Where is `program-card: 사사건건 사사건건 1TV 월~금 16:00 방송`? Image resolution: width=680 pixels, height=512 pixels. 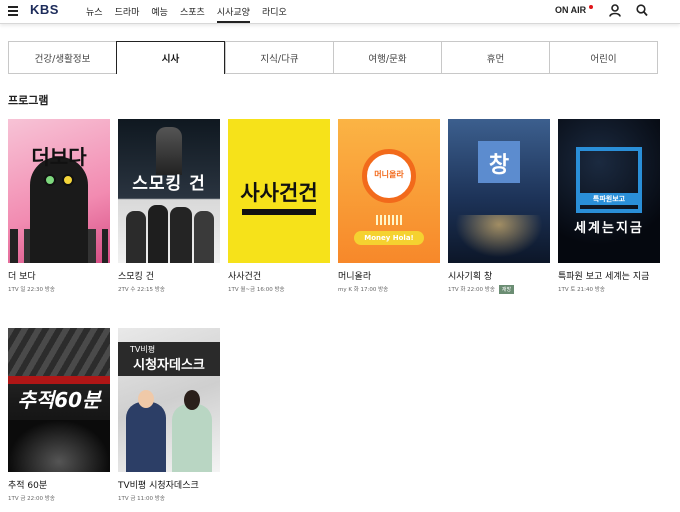
program-card: 사사건건 사사건건 1TV 월~금 16:00 방송 is located at coordinates (279, 206).